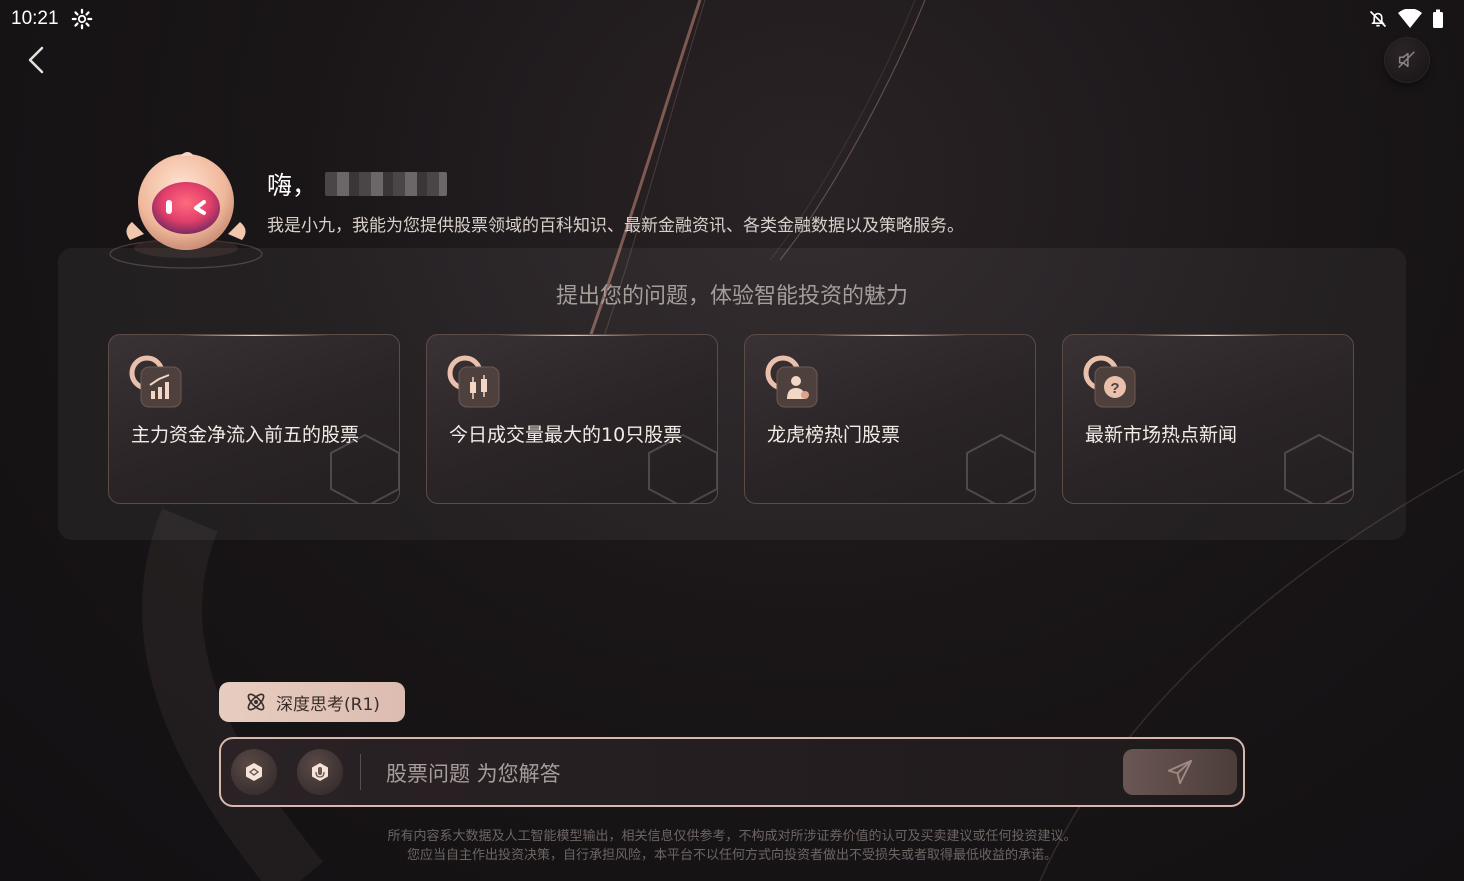 The image size is (1464, 881). I want to click on question-bubble-icon: ?, so click(1109, 381).